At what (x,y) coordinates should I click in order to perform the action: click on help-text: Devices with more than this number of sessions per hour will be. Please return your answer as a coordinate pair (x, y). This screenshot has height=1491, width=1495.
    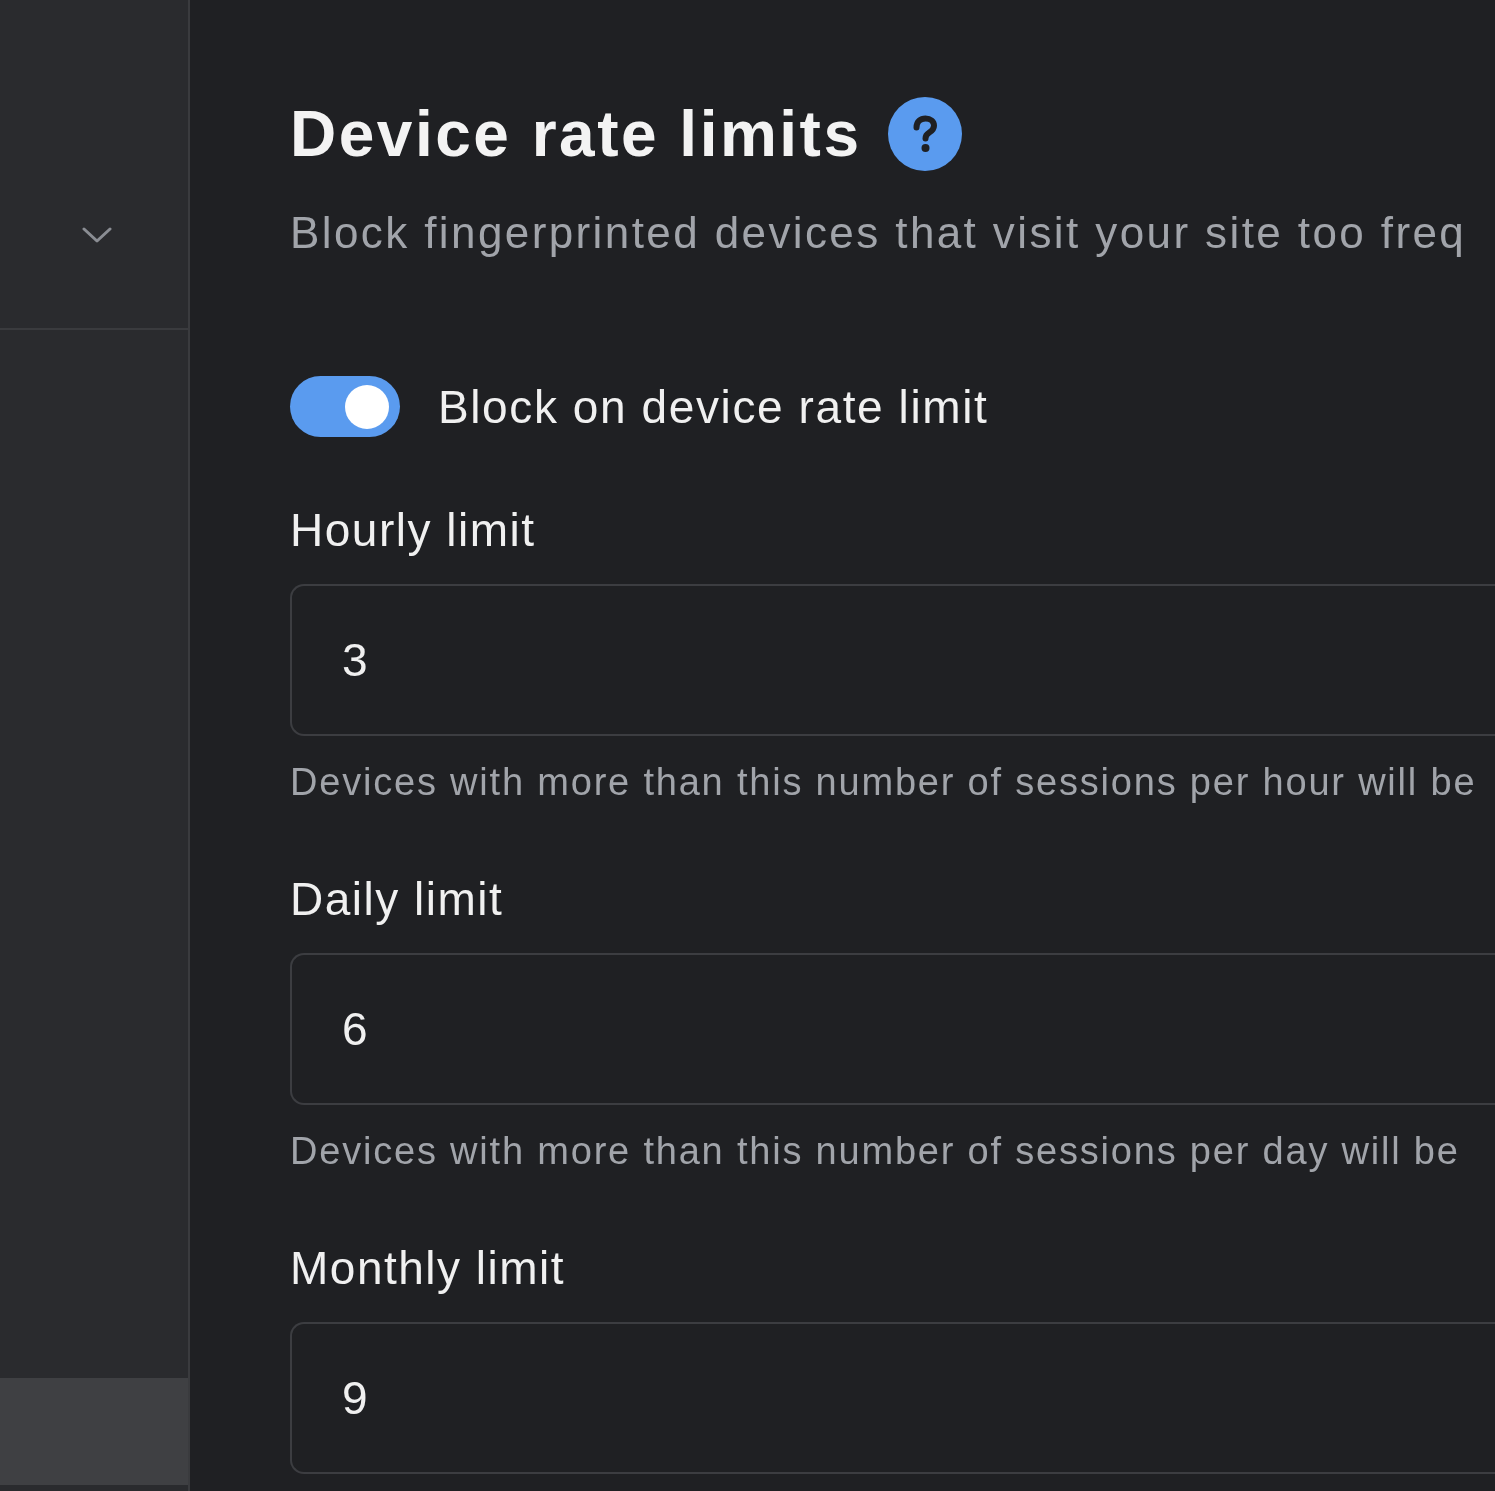
    Looking at the image, I should click on (883, 782).